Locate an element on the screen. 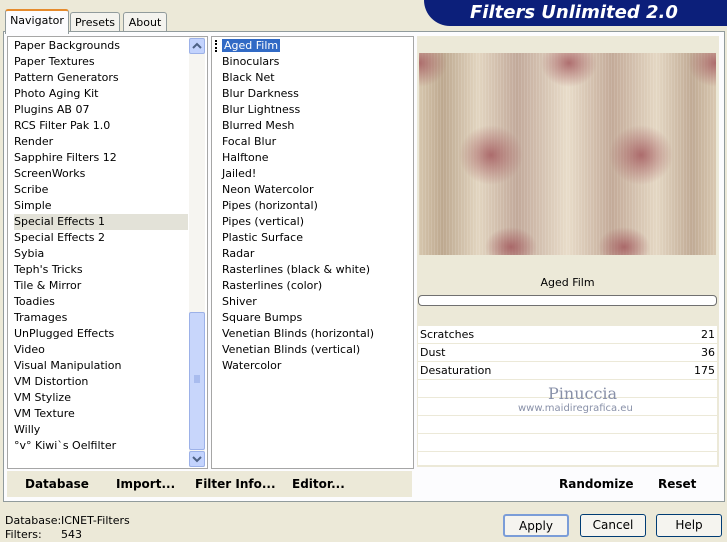 This screenshot has height=542, width=727. param-row-desaturation: Desaturation 175 is located at coordinates (567, 371).